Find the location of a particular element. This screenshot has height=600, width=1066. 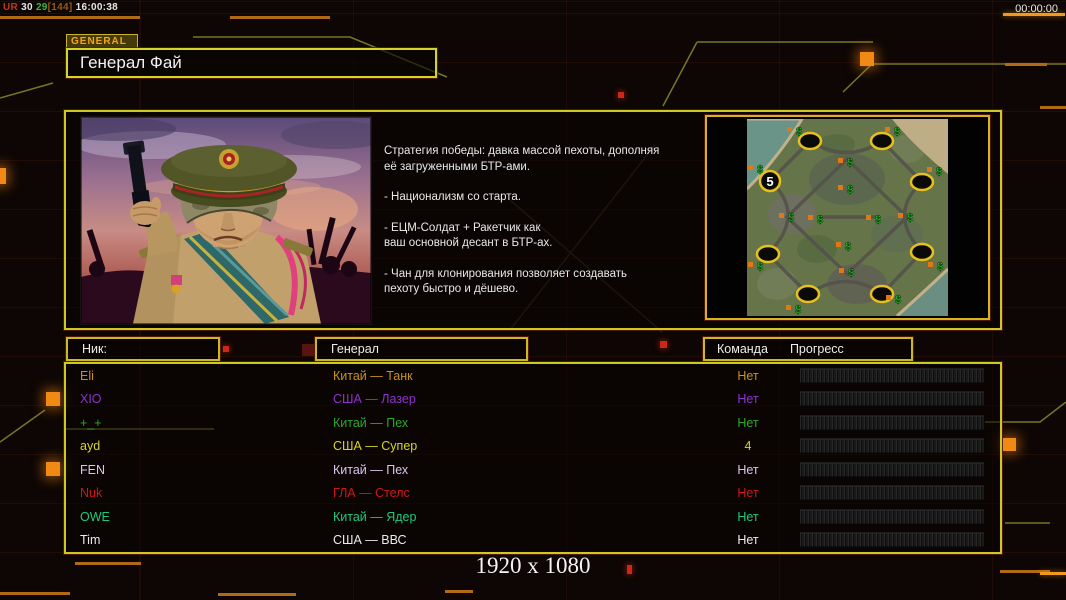

header-progress: Прогресс is located at coordinates (816, 349).